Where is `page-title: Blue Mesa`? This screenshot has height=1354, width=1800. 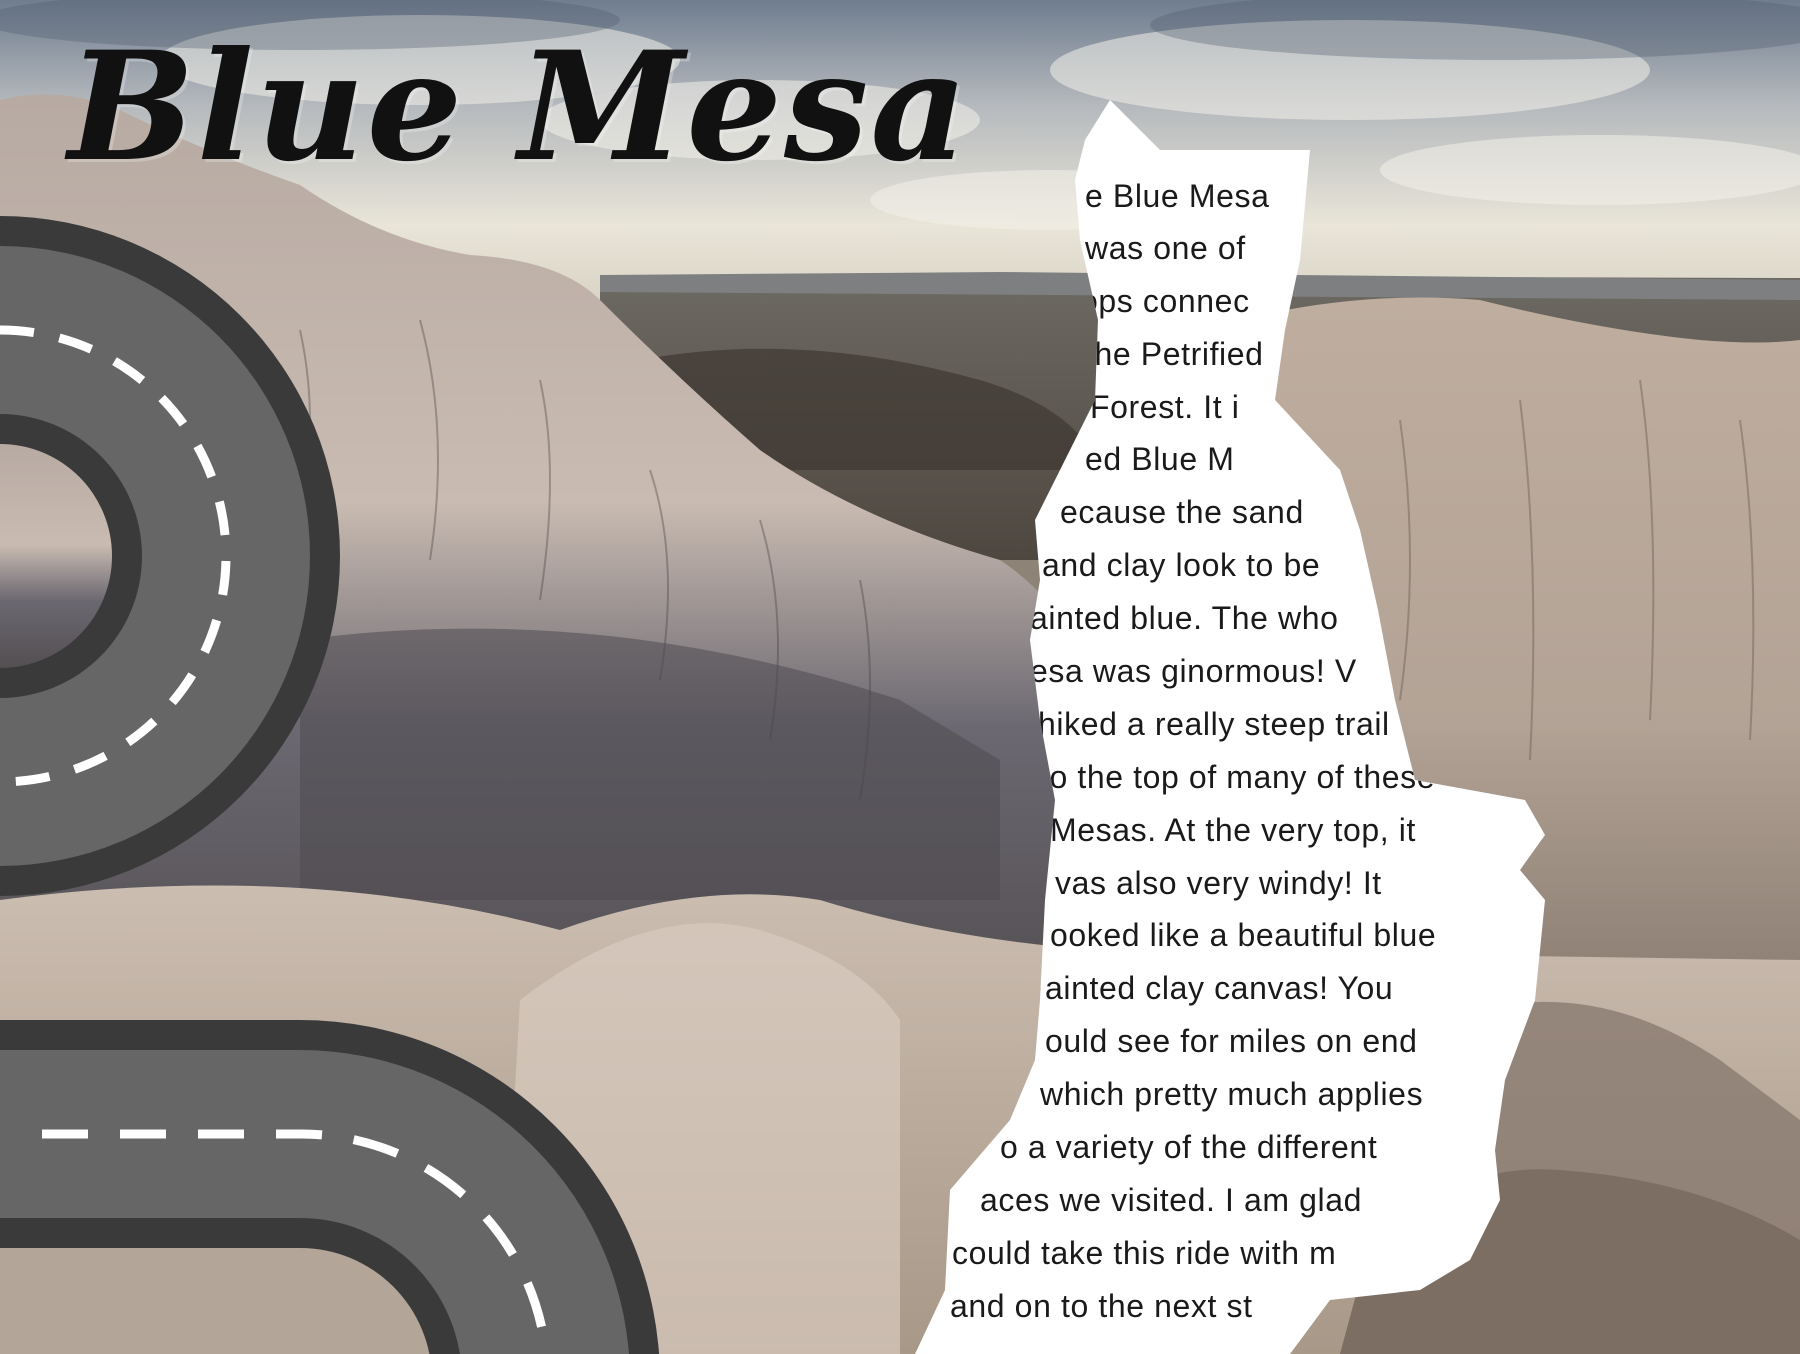 page-title: Blue Mesa is located at coordinates (519, 107).